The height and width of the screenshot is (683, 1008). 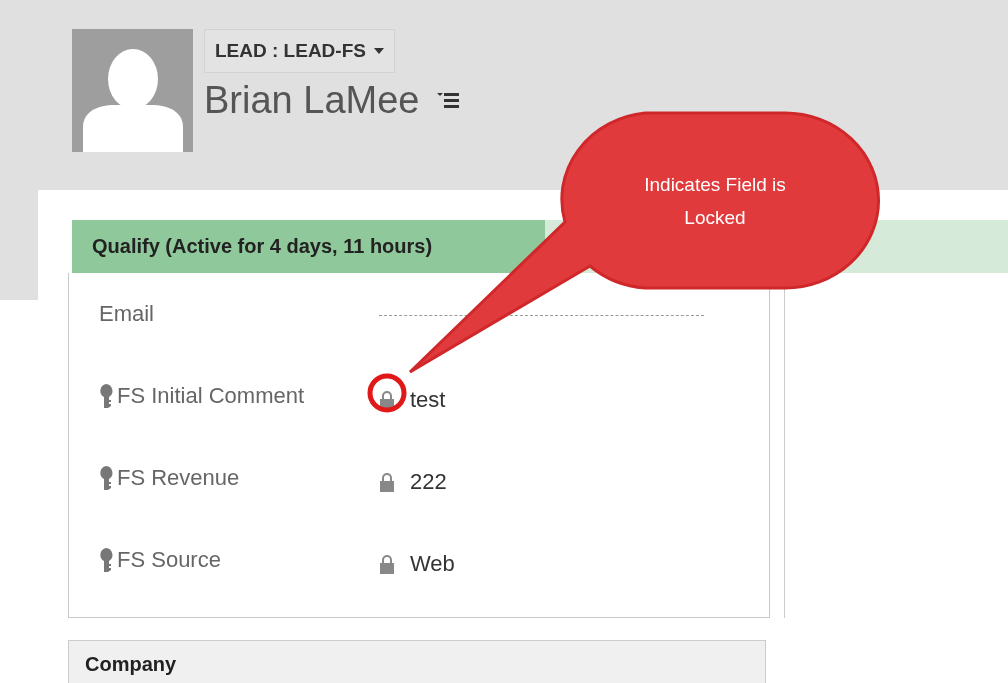 I want to click on section-title: Company, so click(x=131, y=664).